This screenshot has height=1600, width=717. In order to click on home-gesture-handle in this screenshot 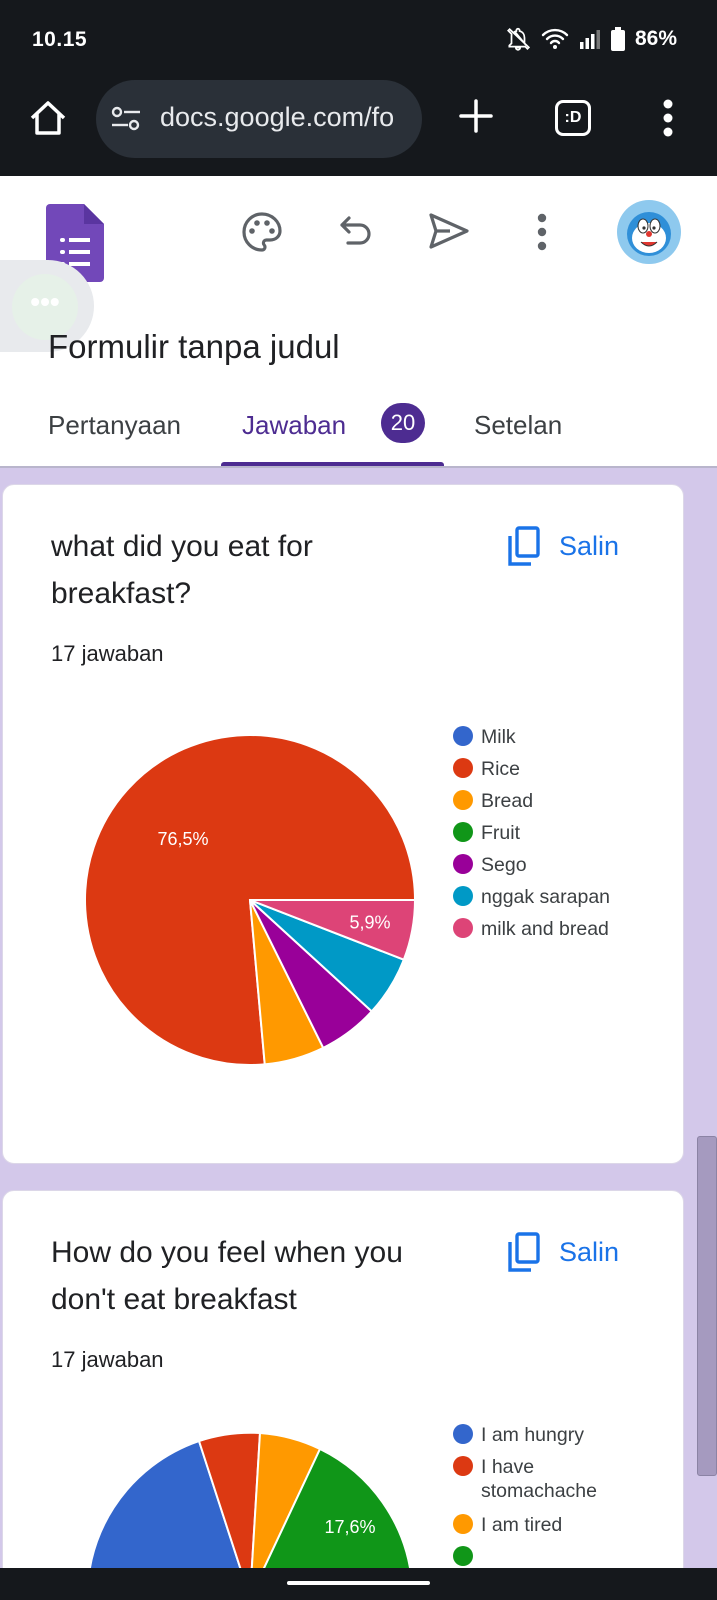, I will do `click(358, 1583)`.